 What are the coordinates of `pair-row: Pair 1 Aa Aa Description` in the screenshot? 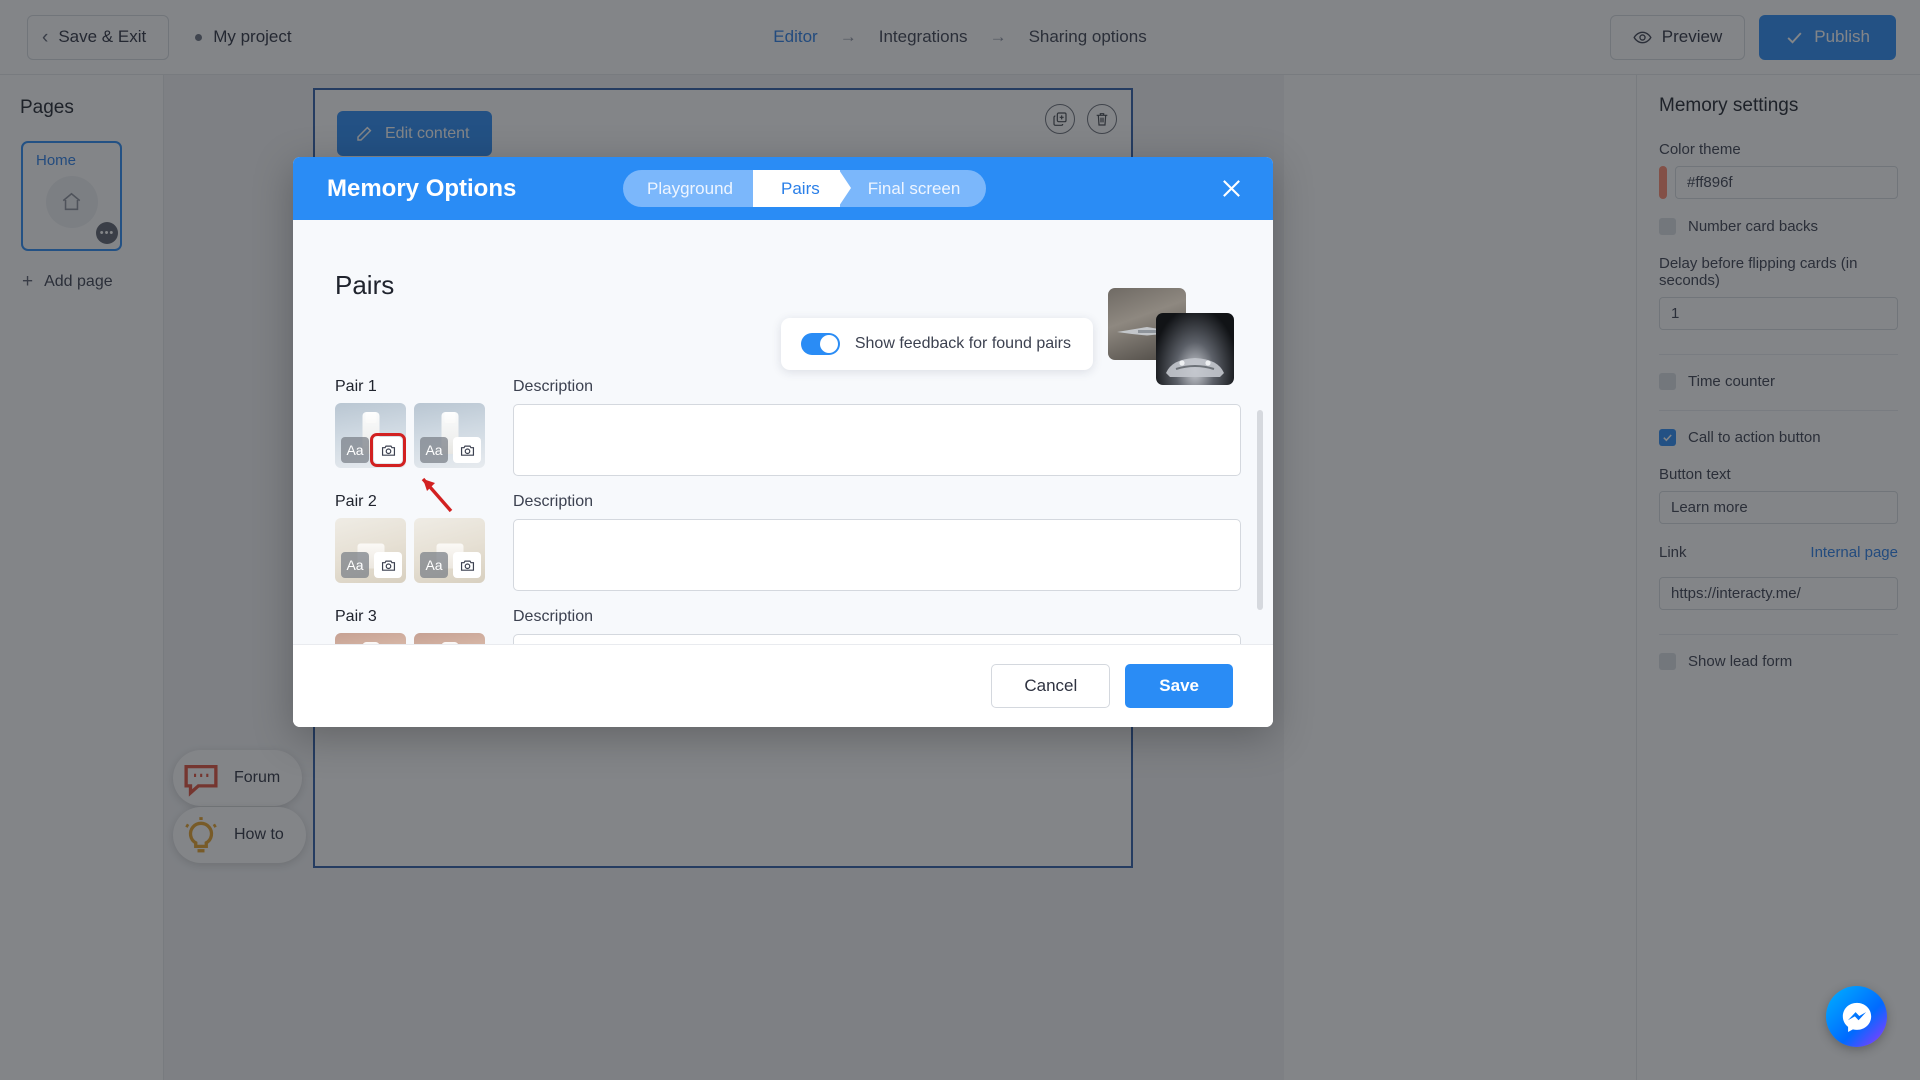 It's located at (788, 445).